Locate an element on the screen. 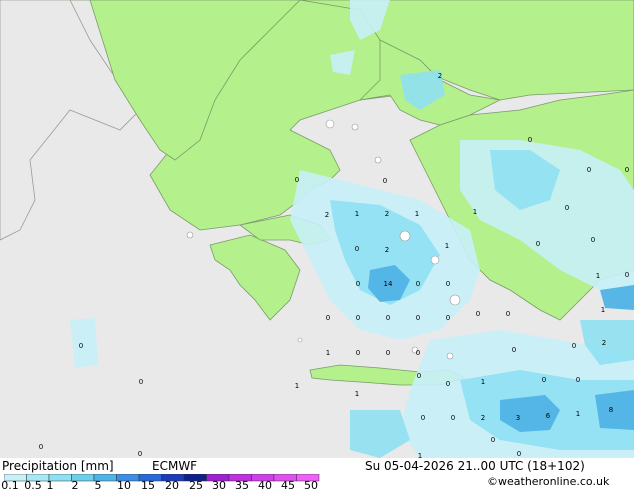 This screenshot has height=492, width=634. legend-label: 10 is located at coordinates (124, 485).